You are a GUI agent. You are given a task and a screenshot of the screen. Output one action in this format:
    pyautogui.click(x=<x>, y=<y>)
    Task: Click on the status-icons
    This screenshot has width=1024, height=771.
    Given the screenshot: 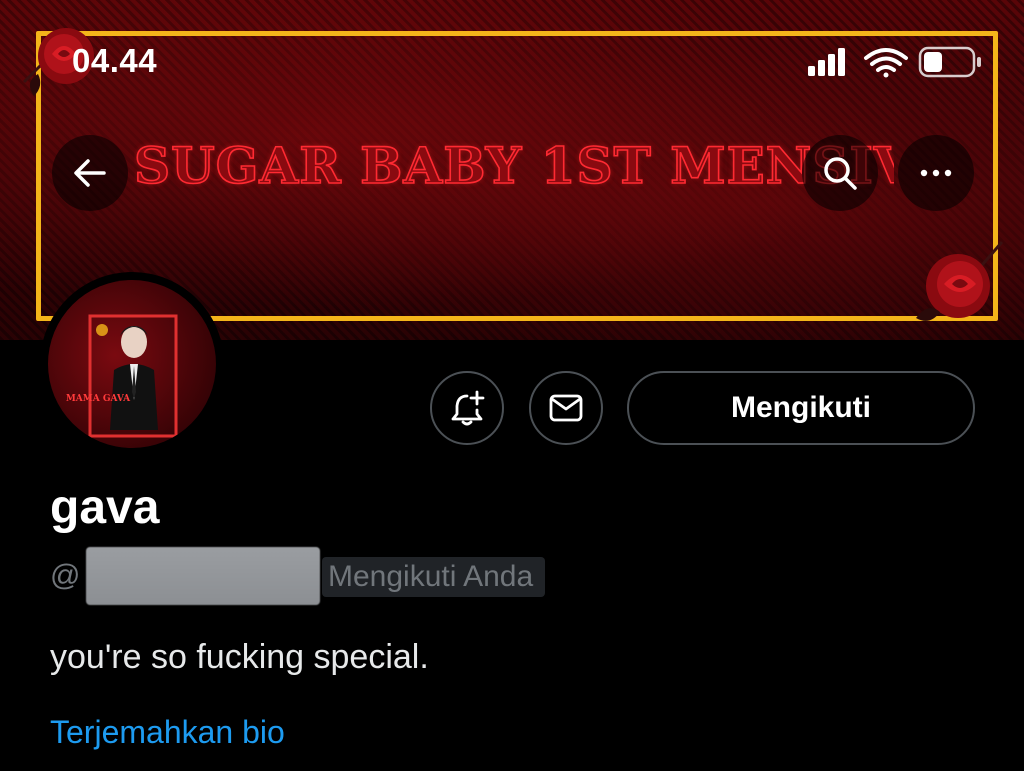 What is the action you would take?
    pyautogui.click(x=894, y=62)
    